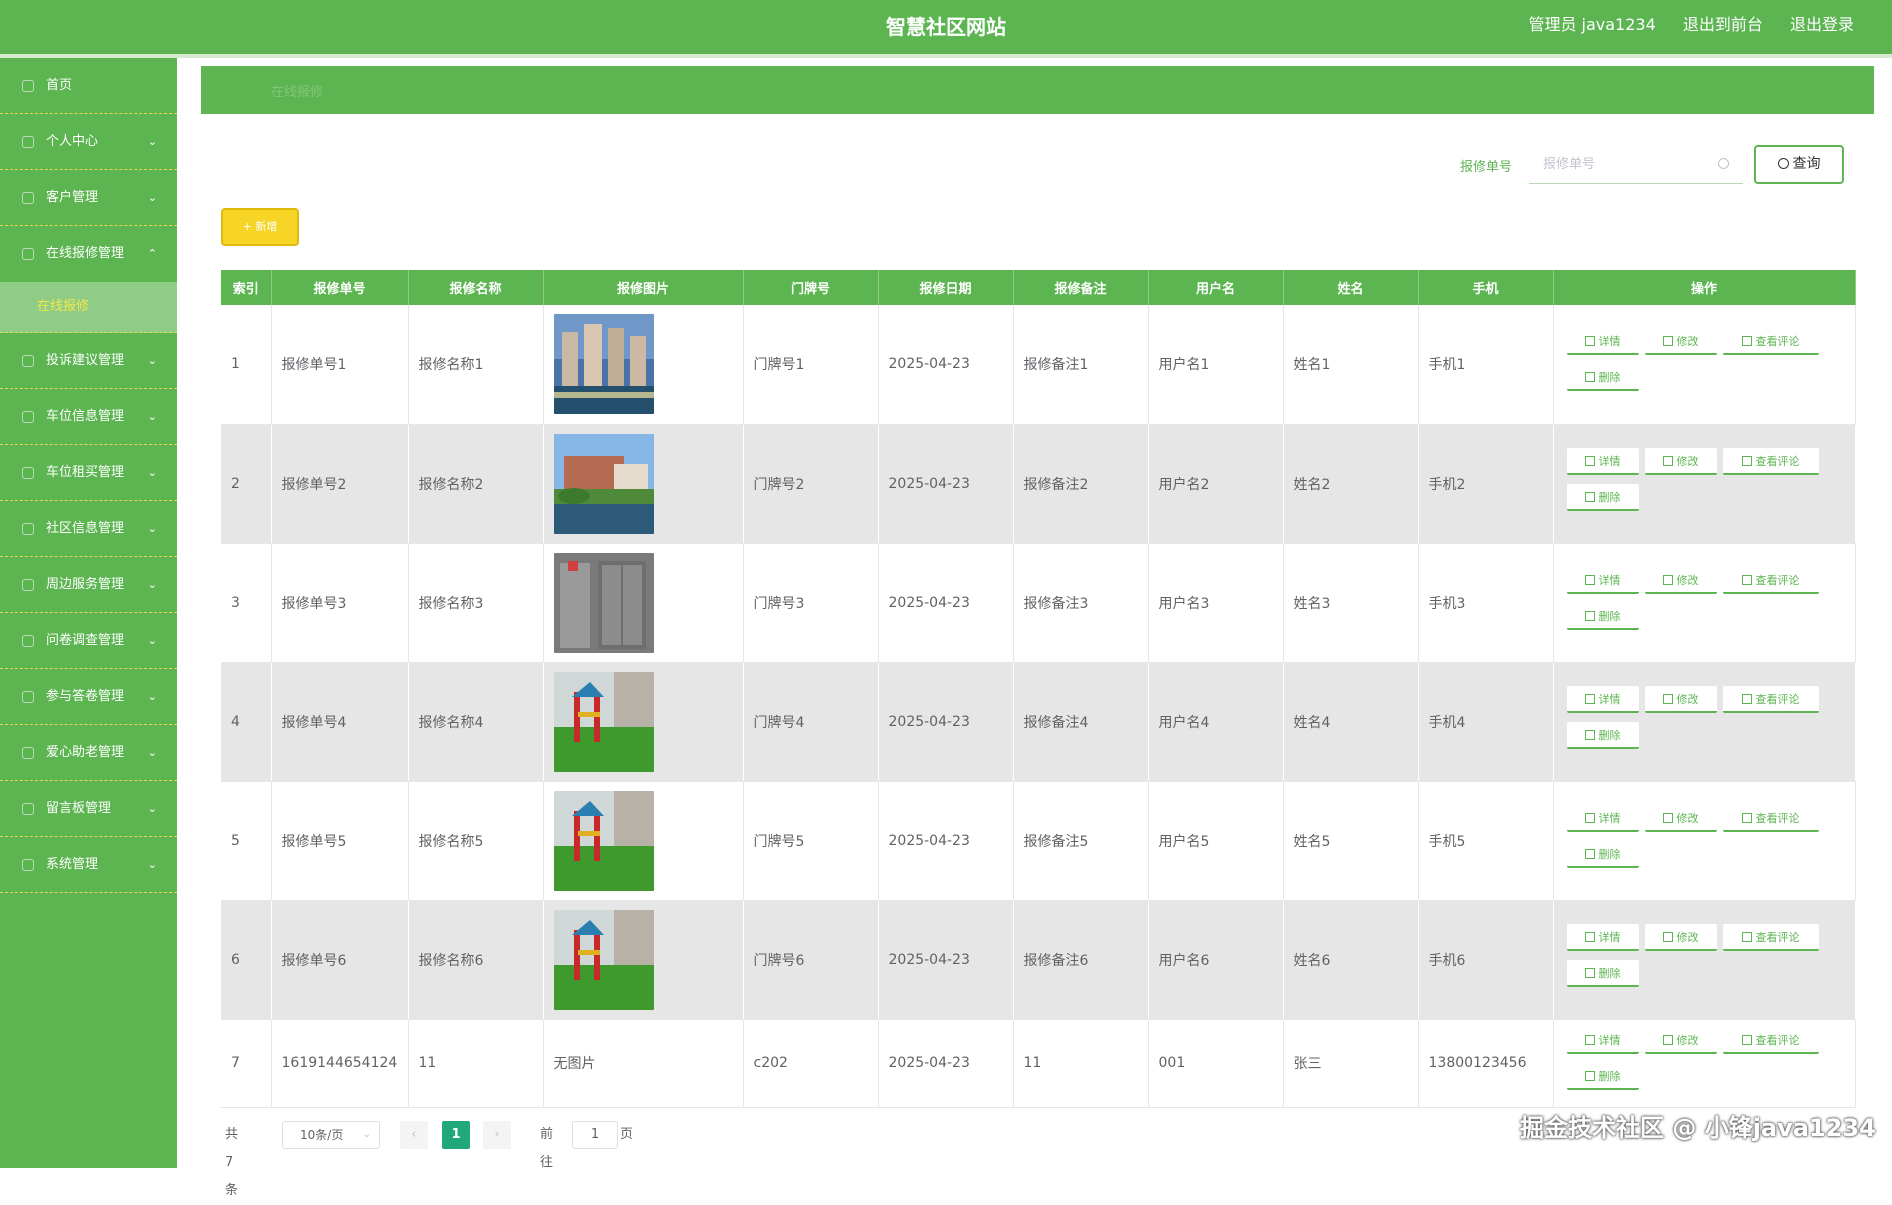 The height and width of the screenshot is (1205, 1892). I want to click on sidebar-item-parking-rent: 车位租买管理 ⌄, so click(88, 473).